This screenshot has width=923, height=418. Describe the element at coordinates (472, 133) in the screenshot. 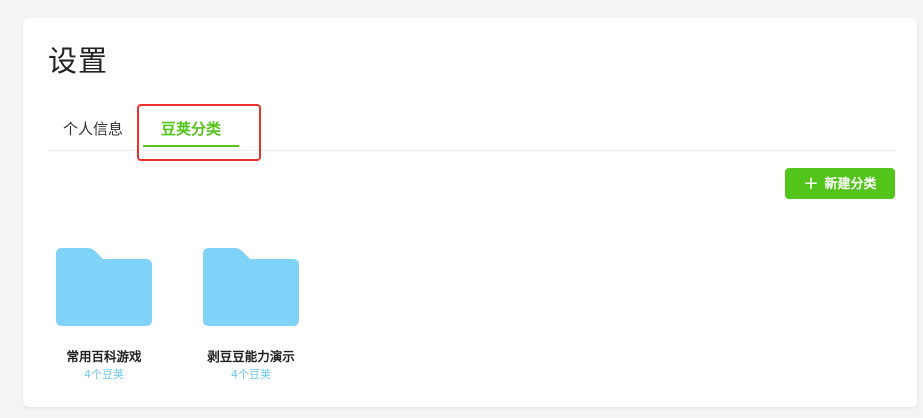

I see `tab-bar: 个人信息 豆荚分类` at that location.